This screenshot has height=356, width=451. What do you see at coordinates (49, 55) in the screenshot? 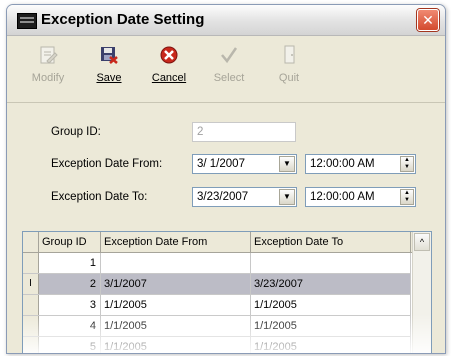
I see `modify-icon` at bounding box center [49, 55].